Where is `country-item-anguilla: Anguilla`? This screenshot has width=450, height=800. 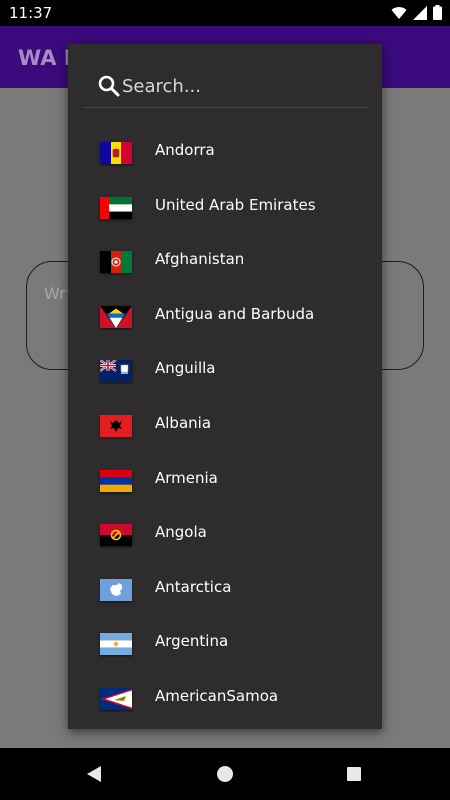 country-item-anguilla: Anguilla is located at coordinates (225, 367).